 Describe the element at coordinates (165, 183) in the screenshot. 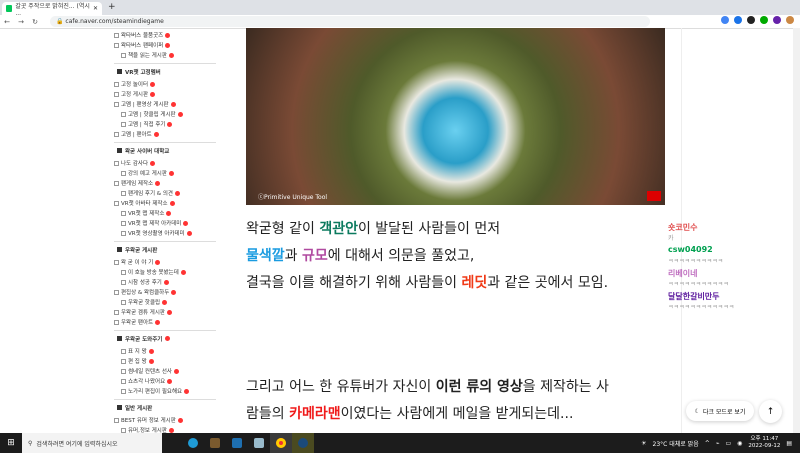

I see `menu-item: 팬게임 제작소` at that location.